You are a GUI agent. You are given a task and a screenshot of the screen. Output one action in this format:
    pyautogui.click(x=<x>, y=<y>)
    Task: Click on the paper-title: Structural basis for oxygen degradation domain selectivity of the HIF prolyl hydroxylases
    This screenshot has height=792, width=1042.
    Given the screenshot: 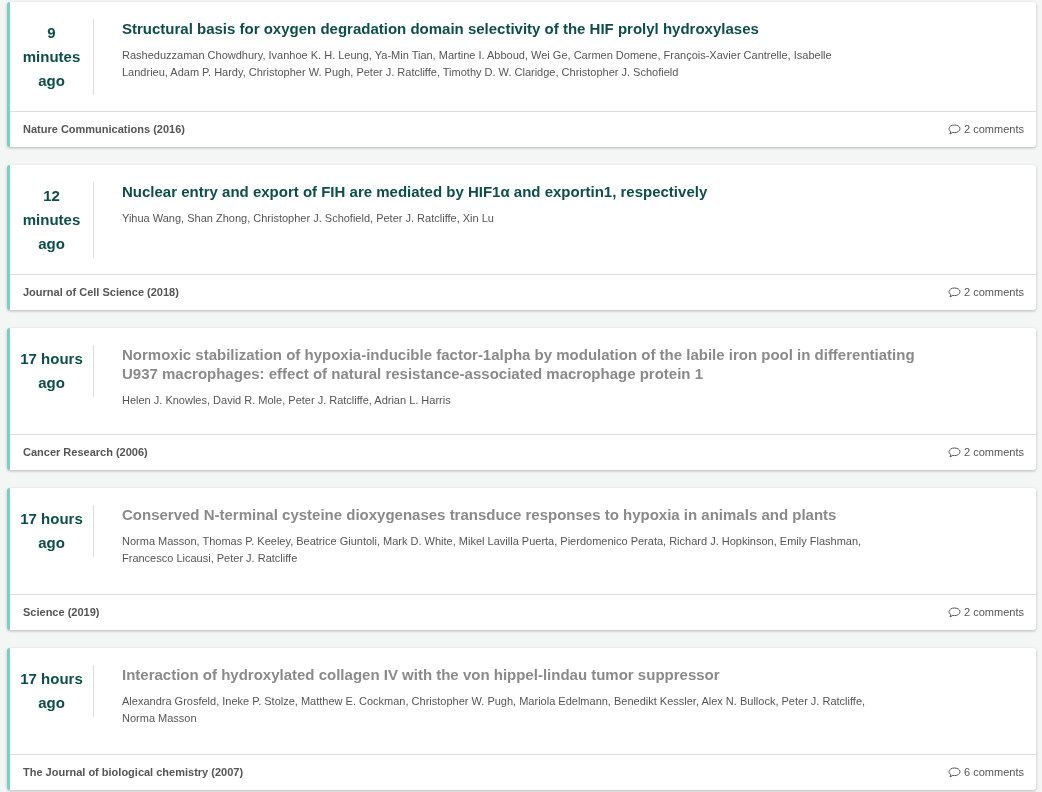 What is the action you would take?
    pyautogui.click(x=494, y=28)
    